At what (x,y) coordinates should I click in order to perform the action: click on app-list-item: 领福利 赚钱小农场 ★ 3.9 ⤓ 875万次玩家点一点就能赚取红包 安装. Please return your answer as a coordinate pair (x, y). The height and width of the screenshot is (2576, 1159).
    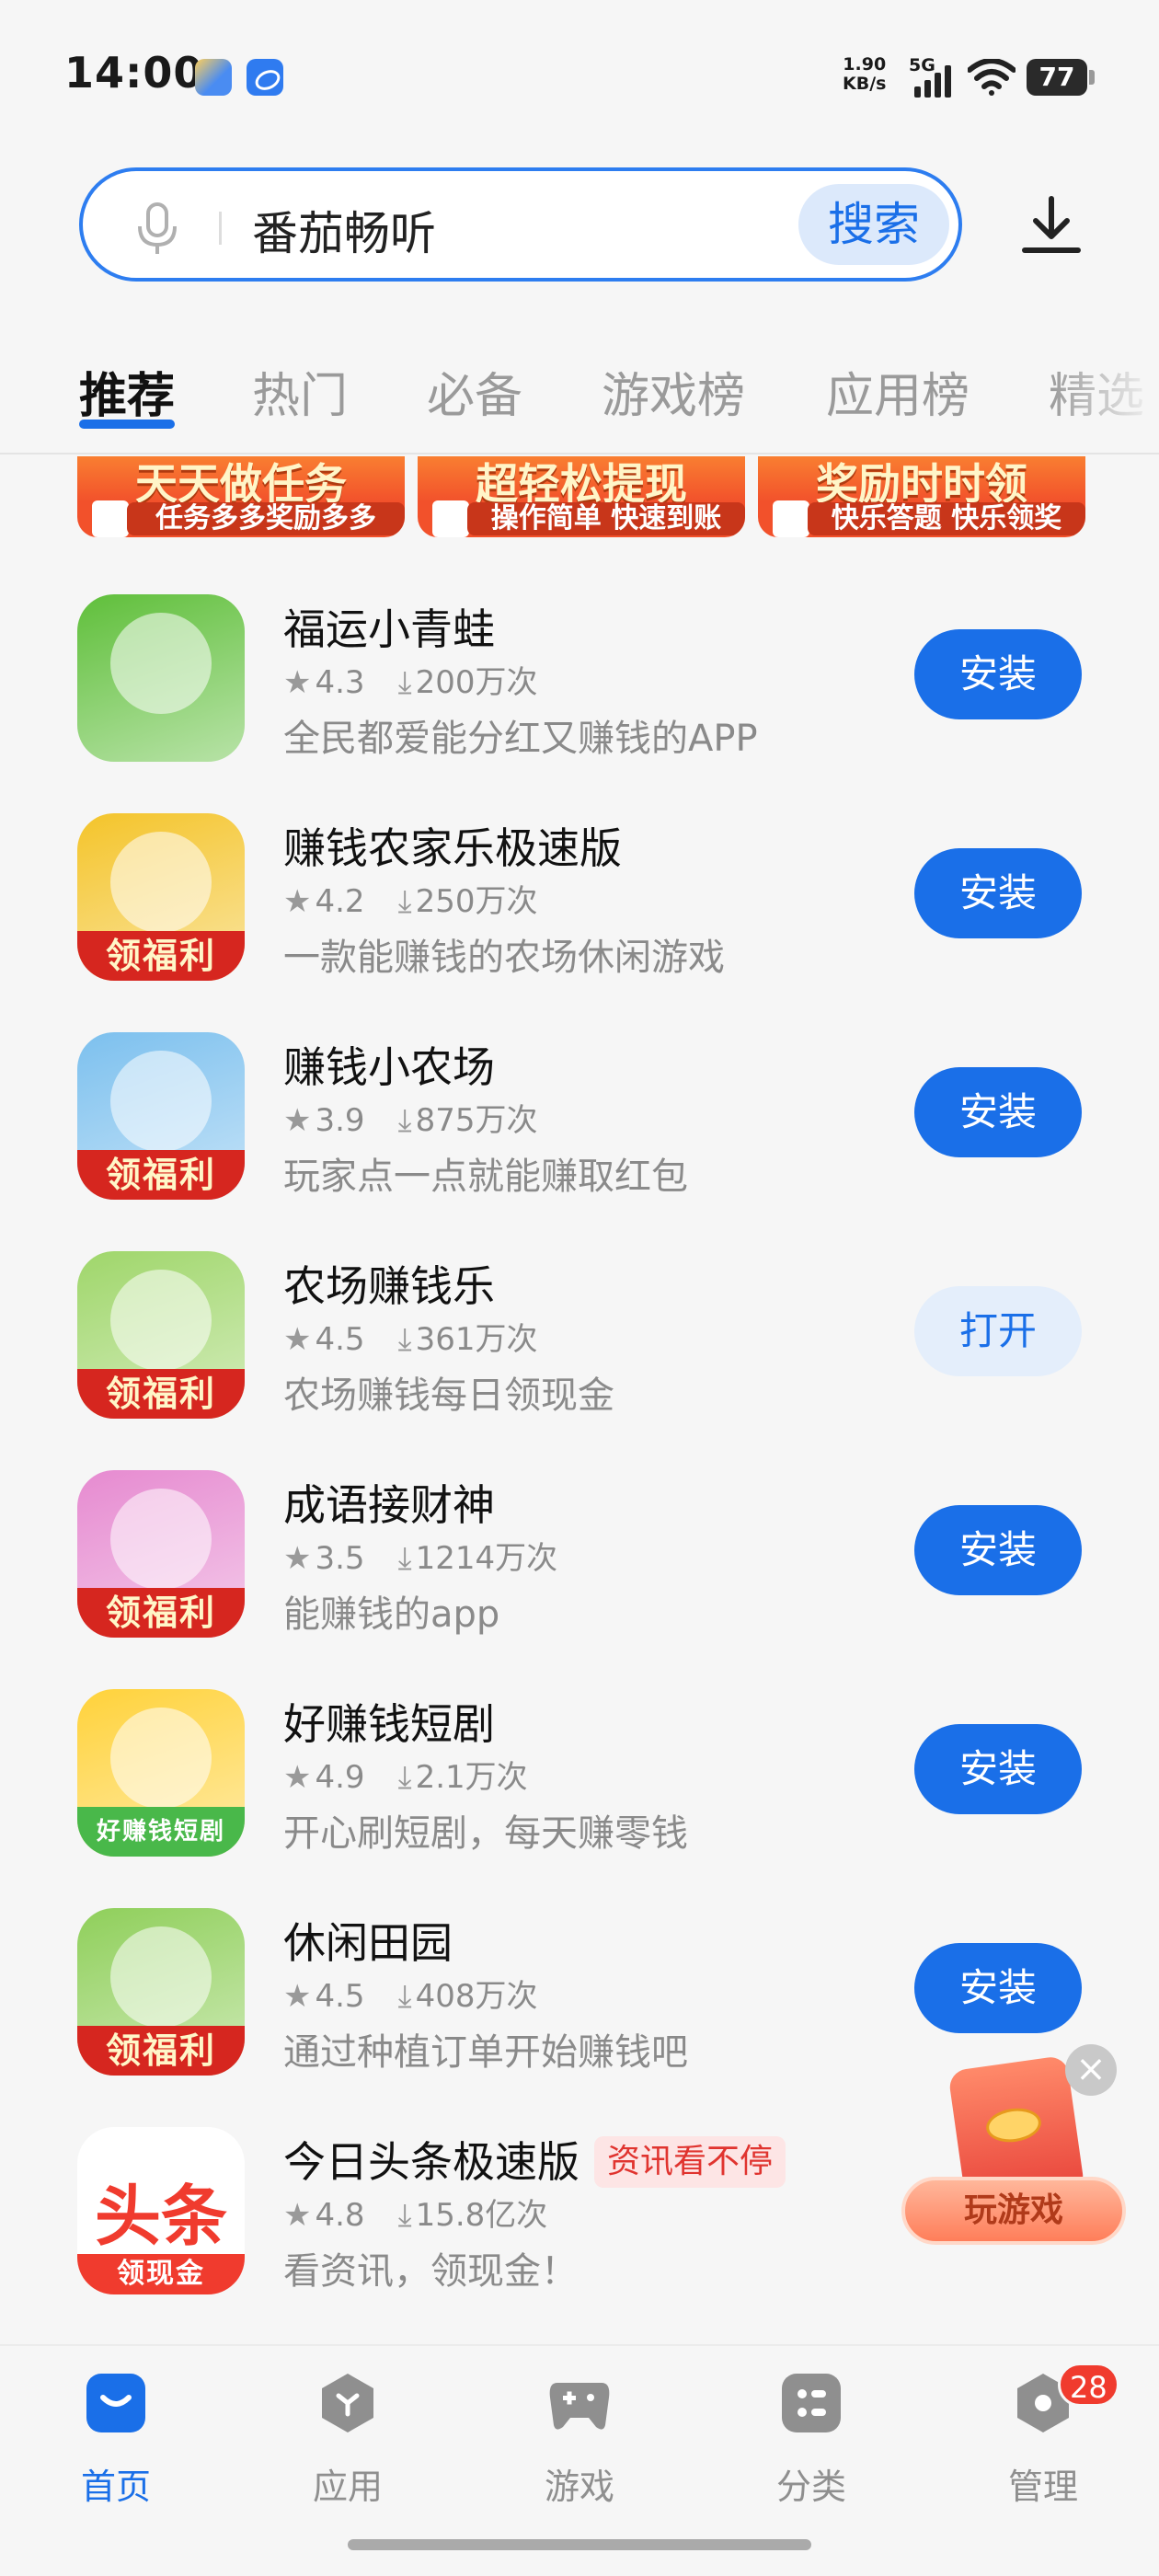
    Looking at the image, I should click on (579, 1117).